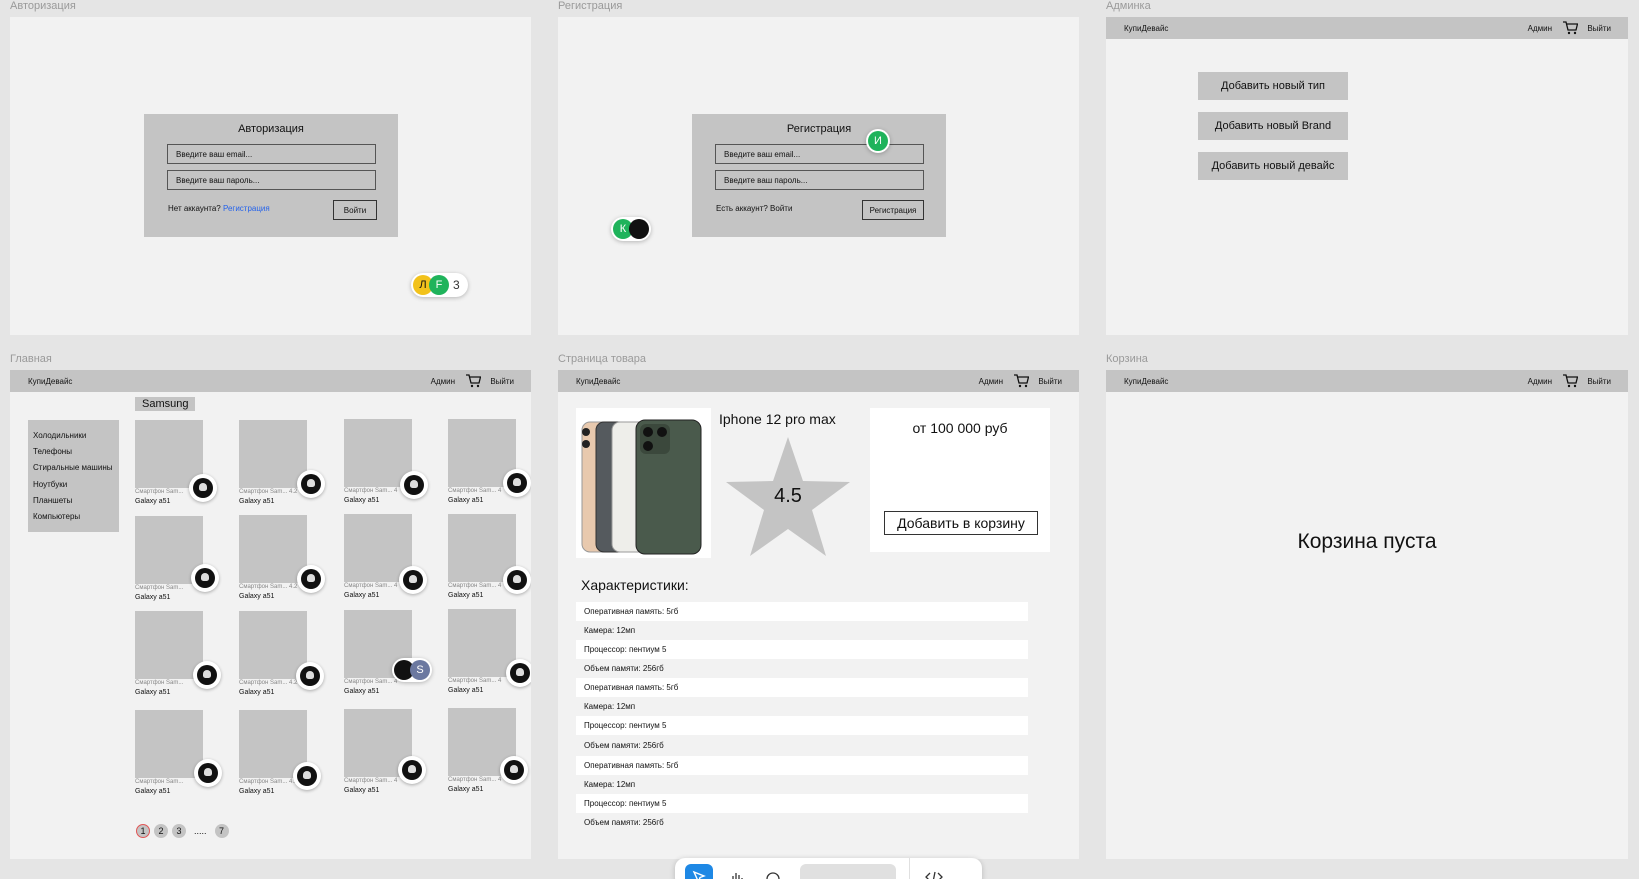 The width and height of the screenshot is (1639, 879). Describe the element at coordinates (1273, 166) in the screenshot. I see `add-device-button: Добавить новый девайс` at that location.